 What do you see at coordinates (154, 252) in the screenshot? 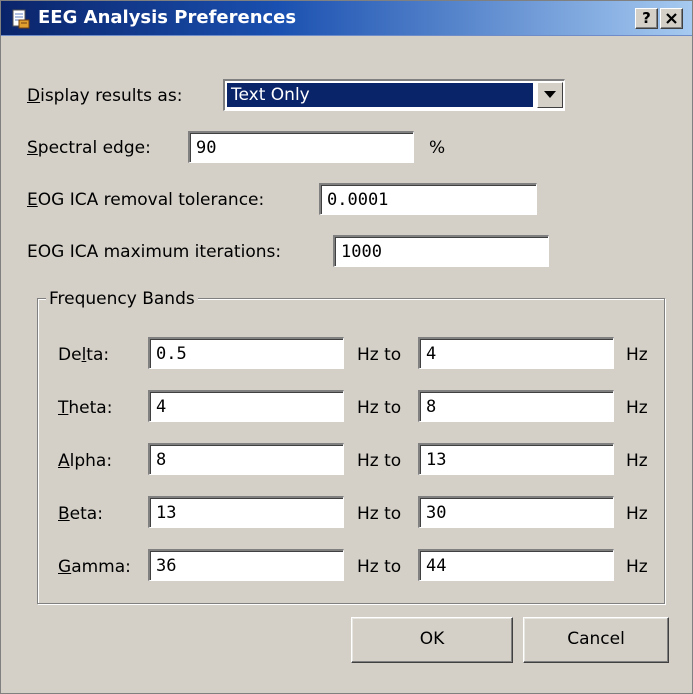
I see `eog-iterations-label: EOG ICA maximum iterations:` at bounding box center [154, 252].